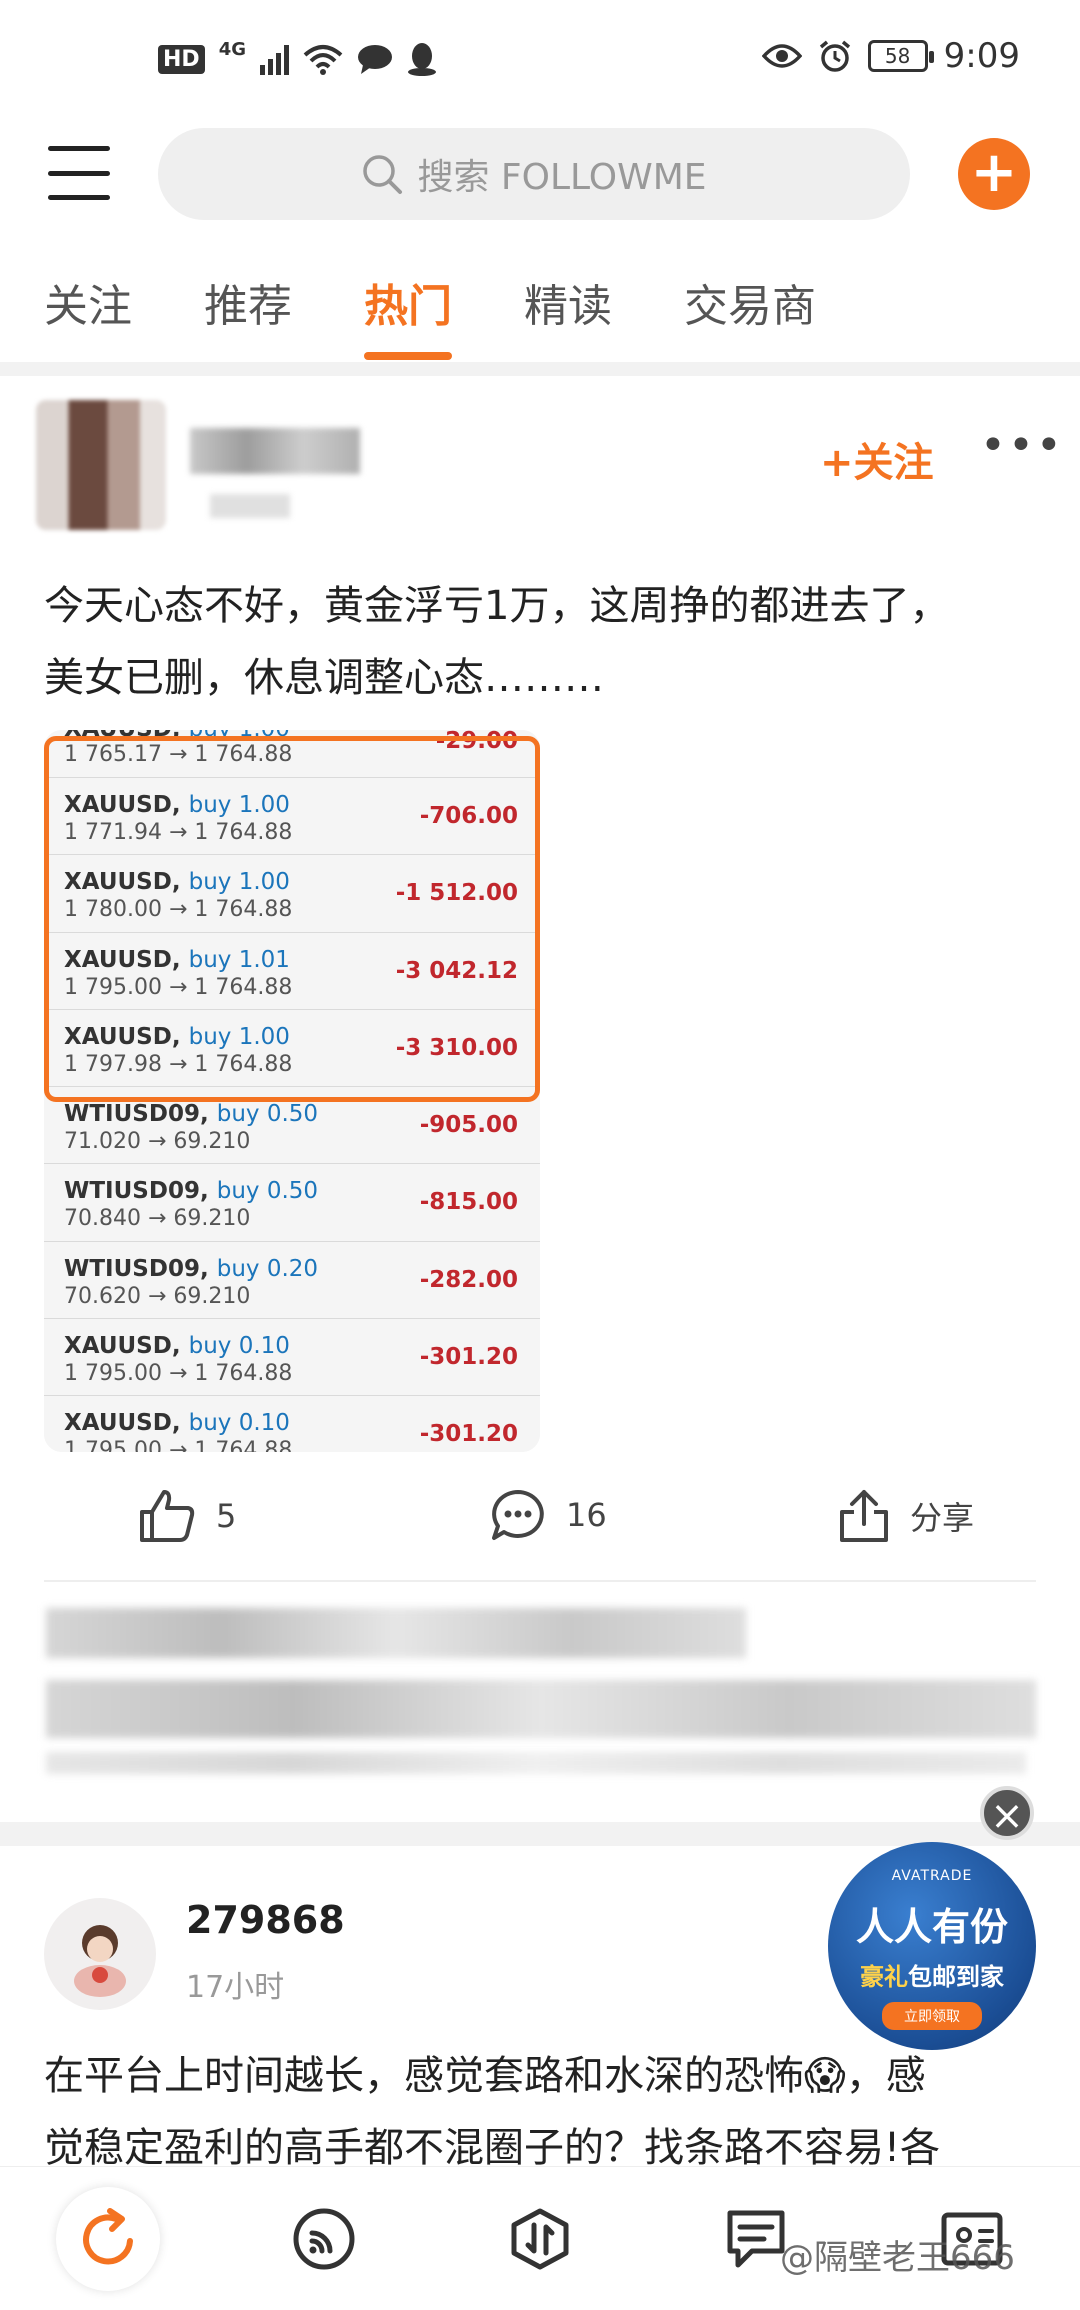 The height and width of the screenshot is (2310, 1080). Describe the element at coordinates (1022, 445) in the screenshot. I see `more-options-icon: •••` at that location.